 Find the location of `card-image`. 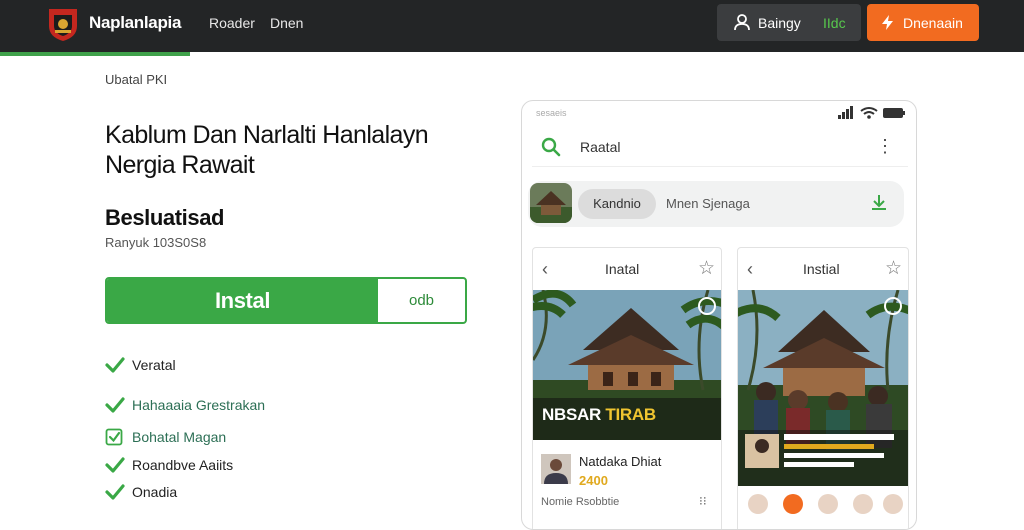

card-image is located at coordinates (823, 388).